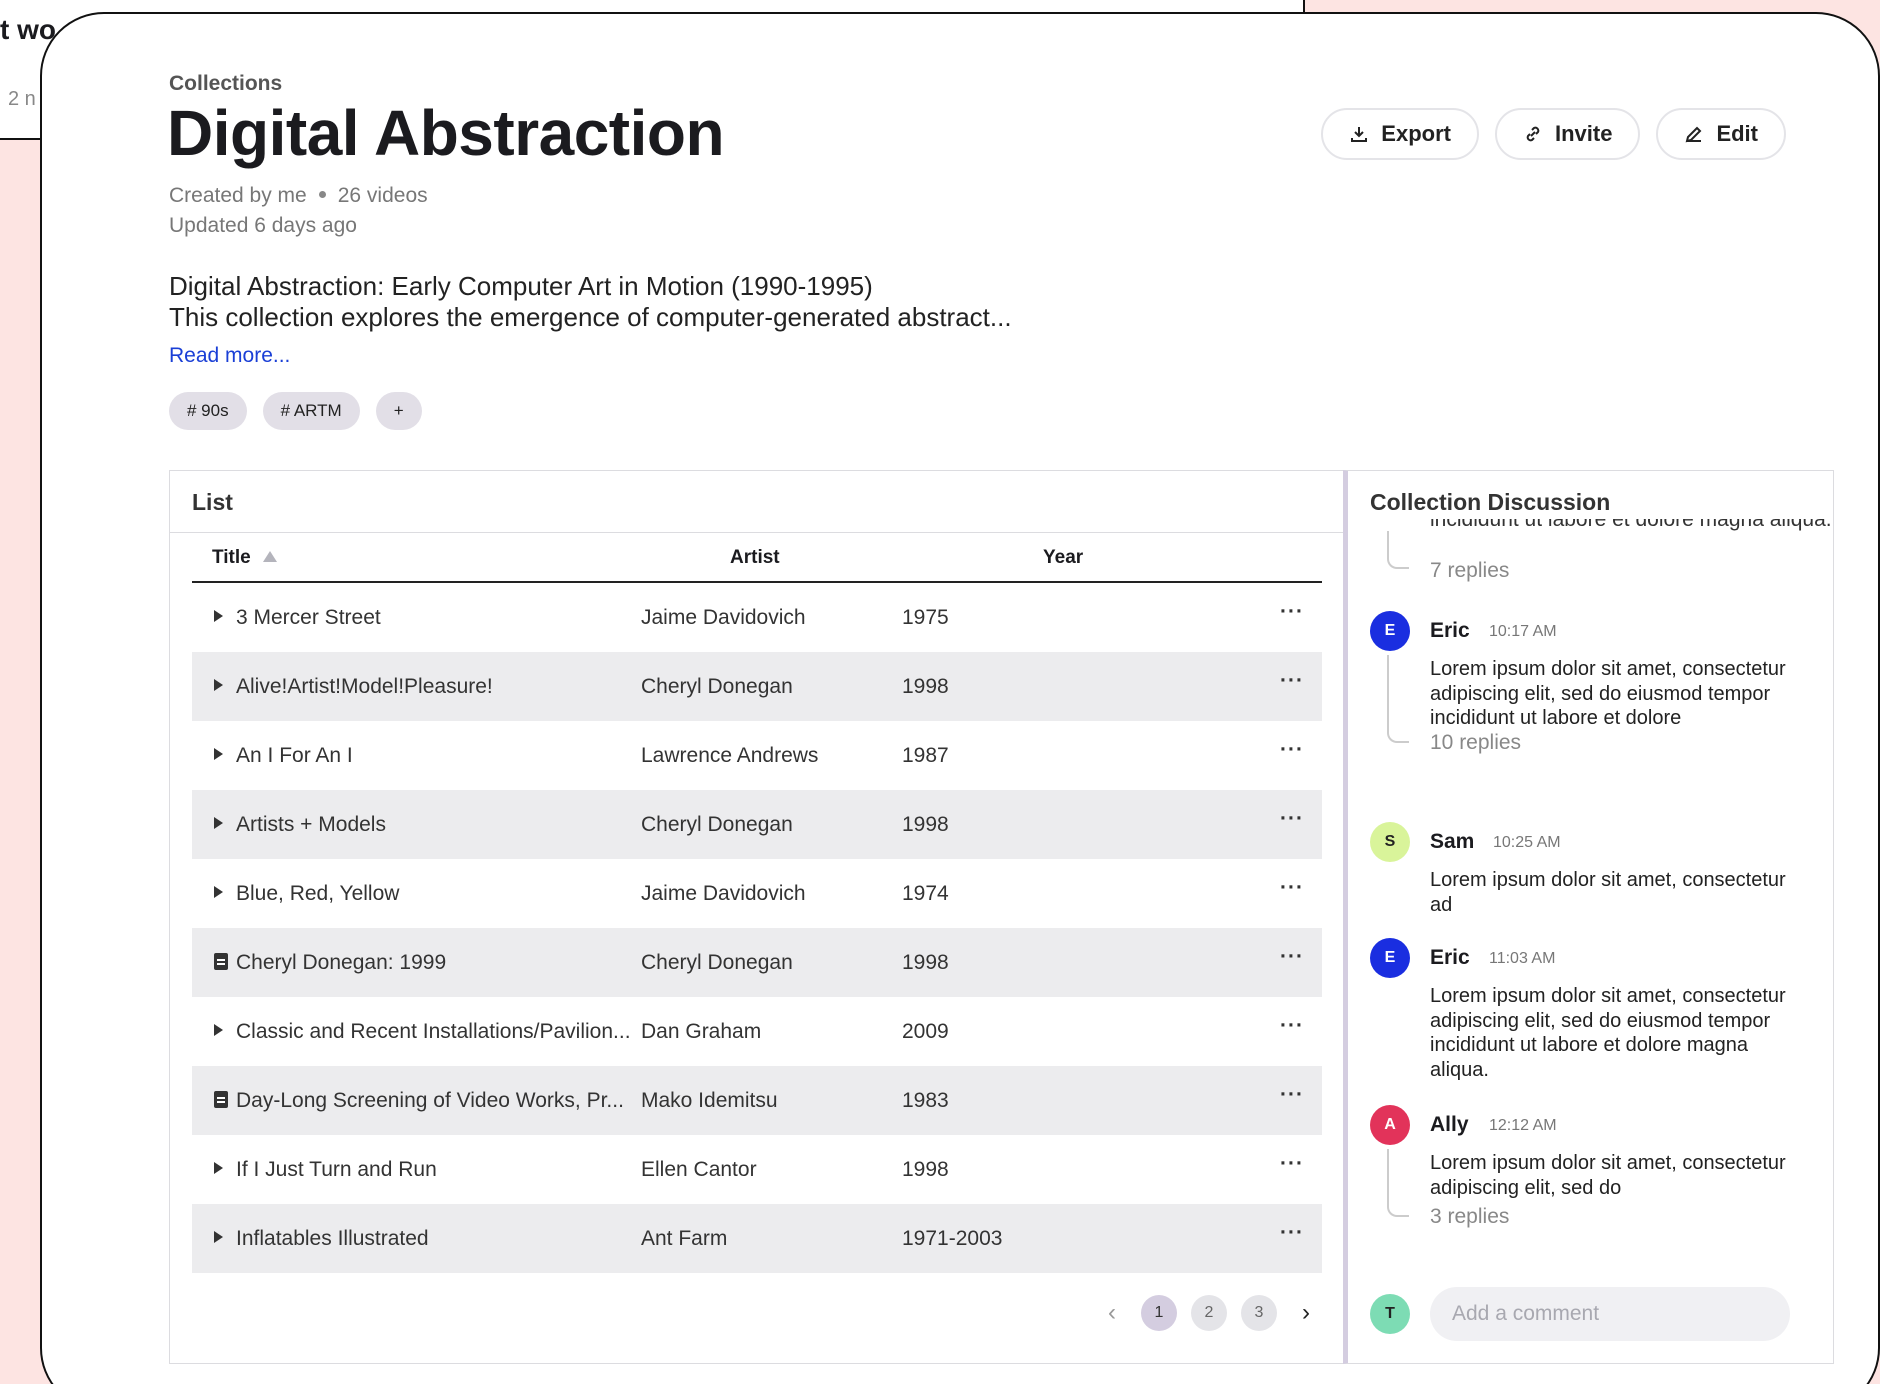 The image size is (1880, 1384). I want to click on avatar: S, so click(1390, 842).